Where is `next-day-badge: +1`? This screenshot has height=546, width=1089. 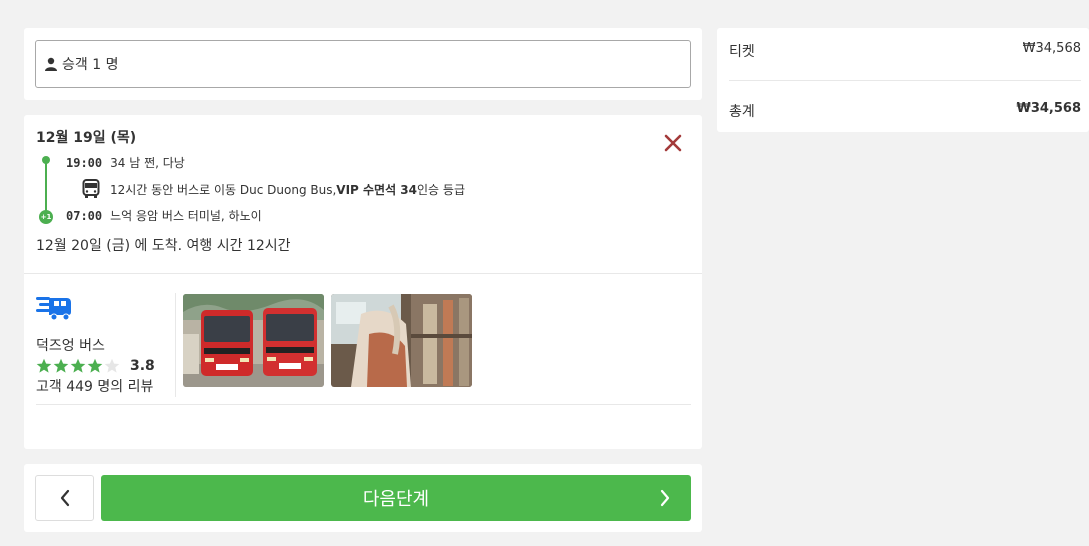 next-day-badge: +1 is located at coordinates (46, 217).